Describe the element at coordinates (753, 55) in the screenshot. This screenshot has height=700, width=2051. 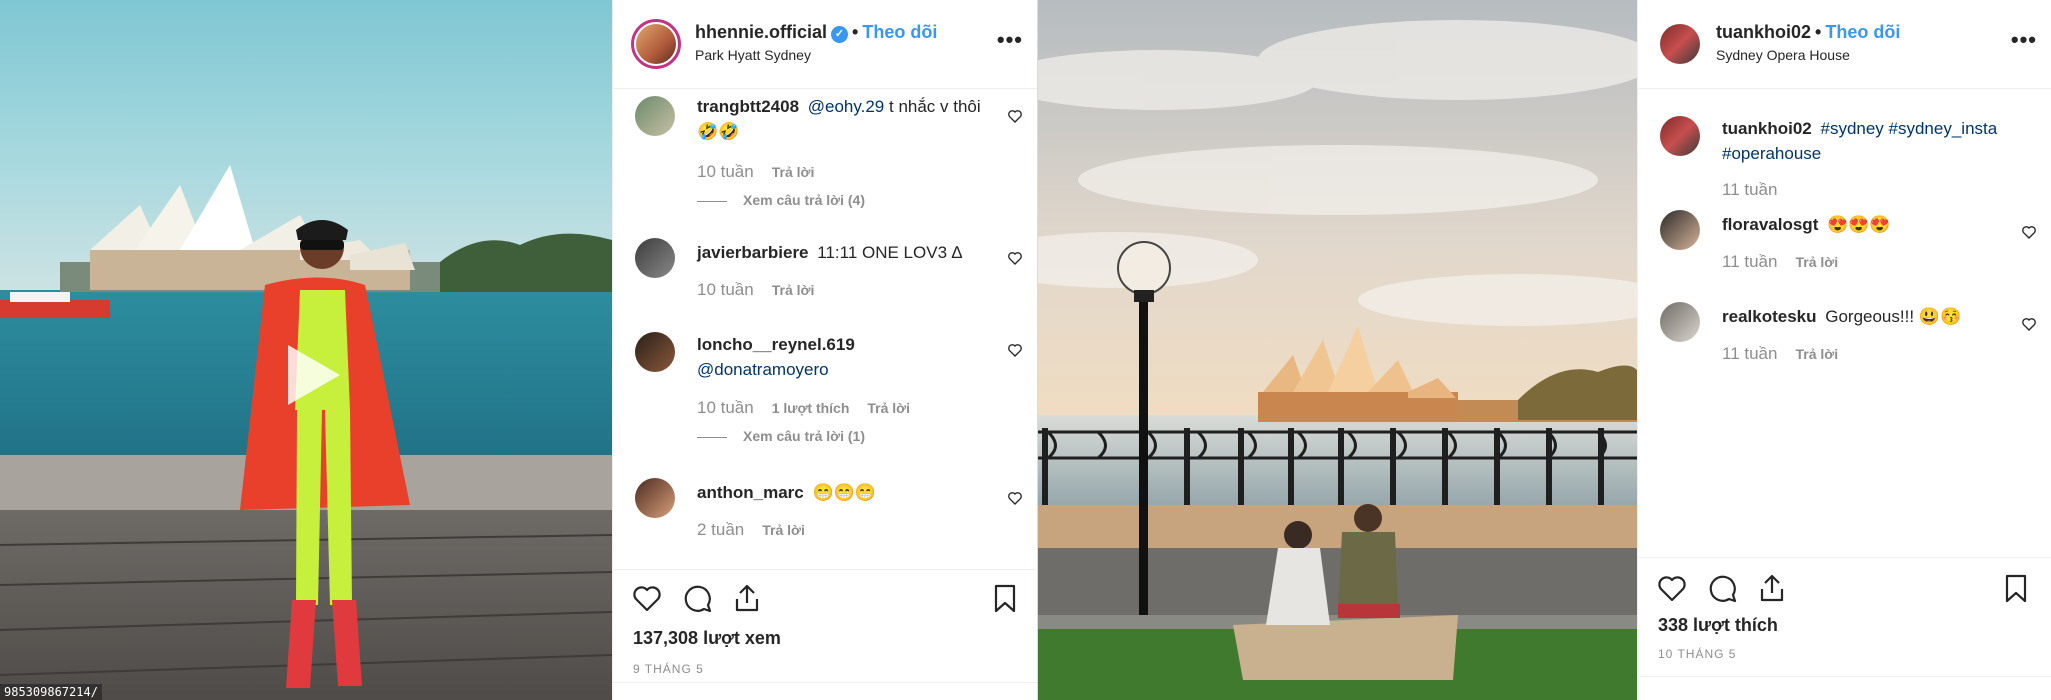
I see `location-link: Park Hyatt Sydney` at that location.